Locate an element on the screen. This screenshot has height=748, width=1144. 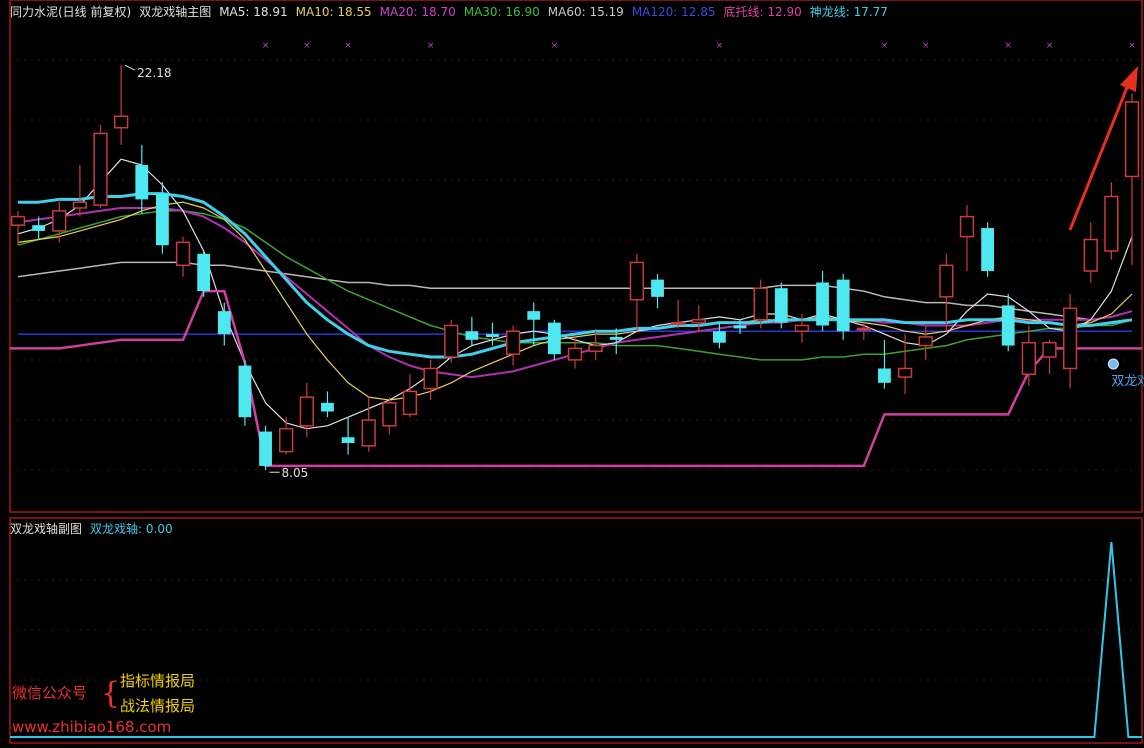
indicator-name: 双龙戏轴主图 is located at coordinates (175, 12).